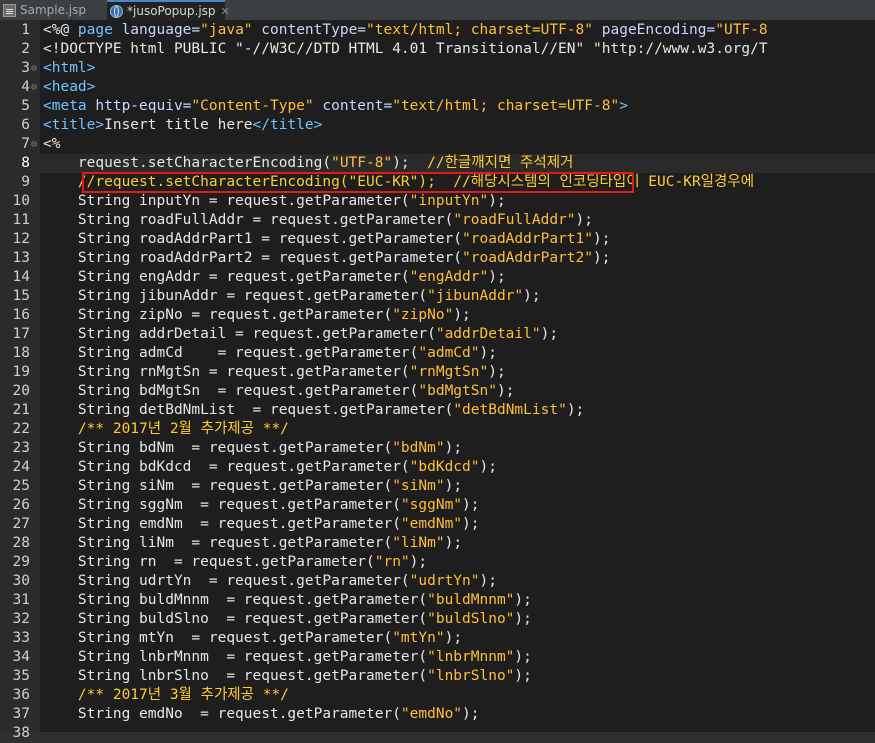  What do you see at coordinates (226, 581) in the screenshot?
I see `code-token: String udrtYn = request.getParameter(` at bounding box center [226, 581].